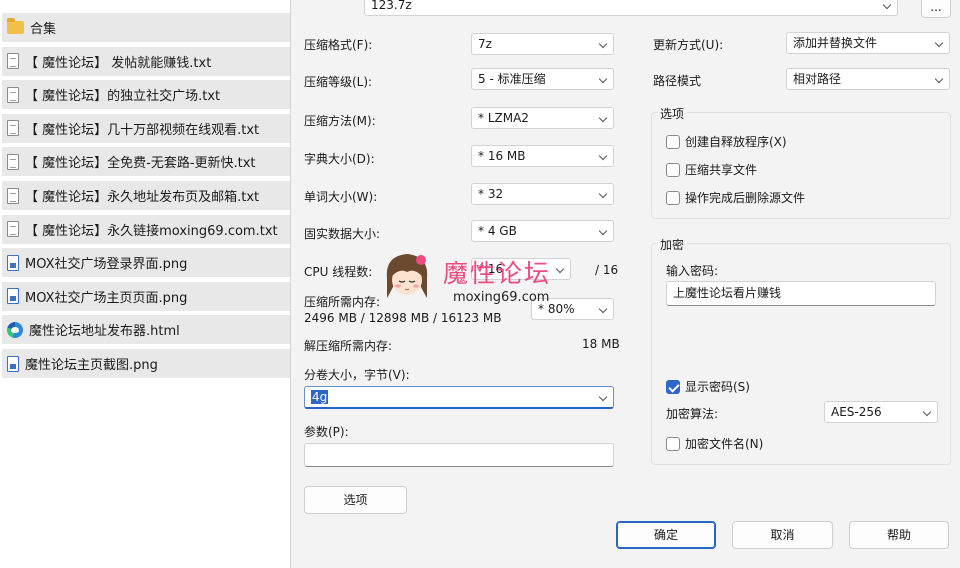 The image size is (960, 568). I want to click on help-button: 帮助, so click(899, 535).